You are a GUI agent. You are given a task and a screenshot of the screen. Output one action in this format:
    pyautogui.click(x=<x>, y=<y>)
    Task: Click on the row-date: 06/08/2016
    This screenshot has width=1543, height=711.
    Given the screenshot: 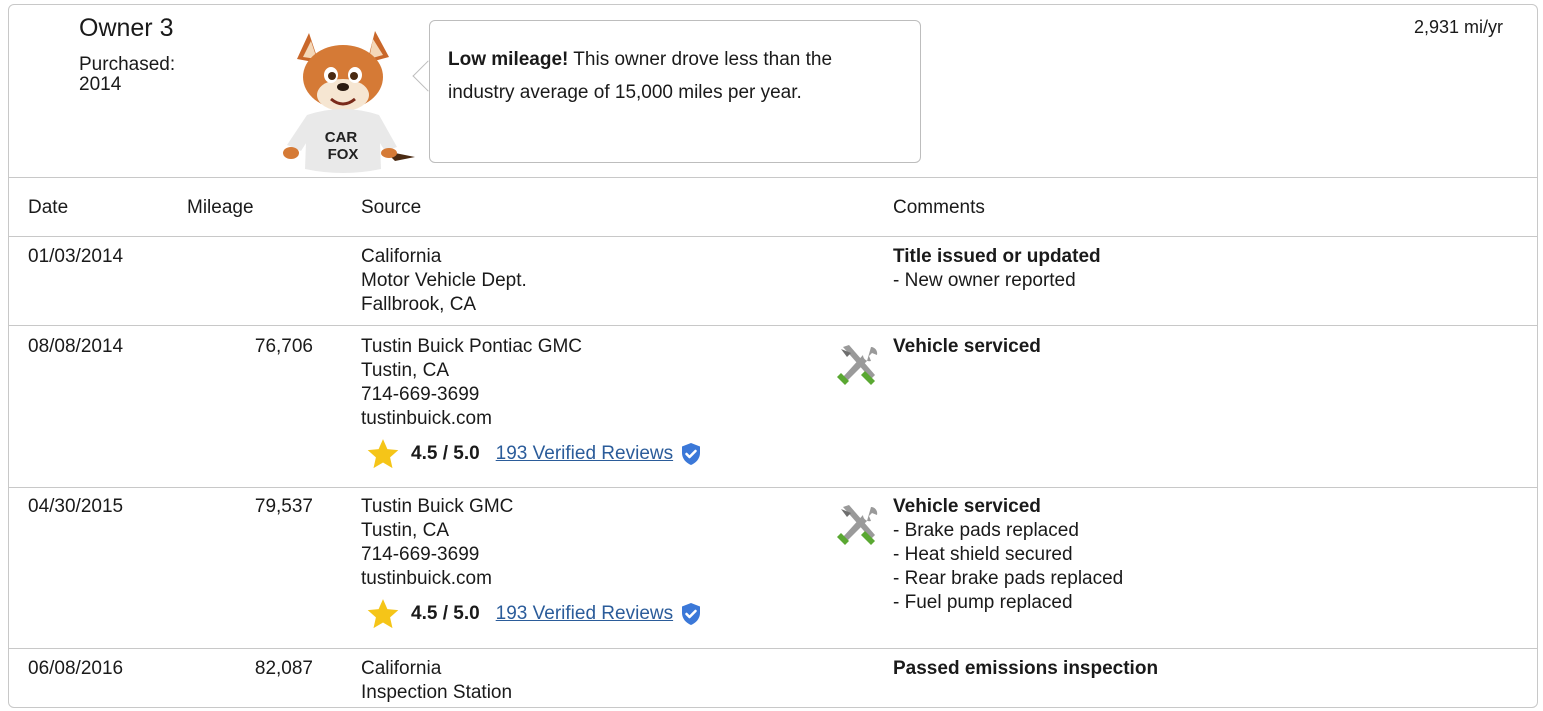 What is the action you would take?
    pyautogui.click(x=76, y=668)
    